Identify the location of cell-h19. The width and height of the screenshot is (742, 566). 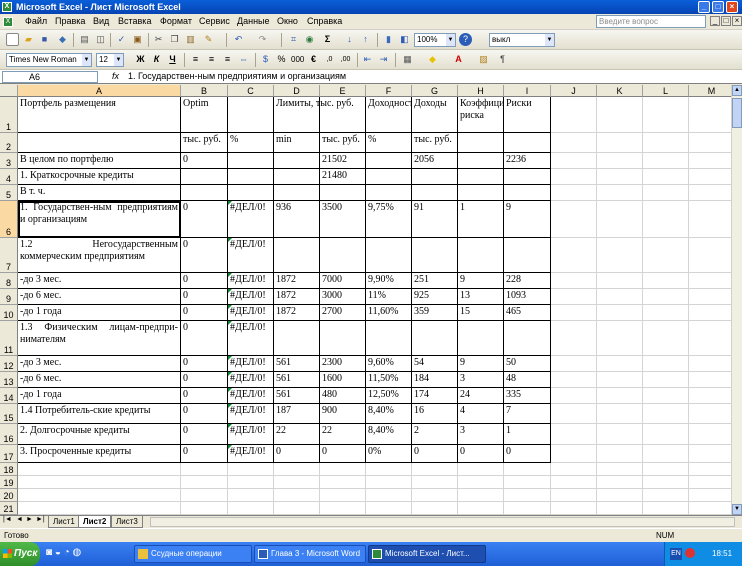
(481, 482).